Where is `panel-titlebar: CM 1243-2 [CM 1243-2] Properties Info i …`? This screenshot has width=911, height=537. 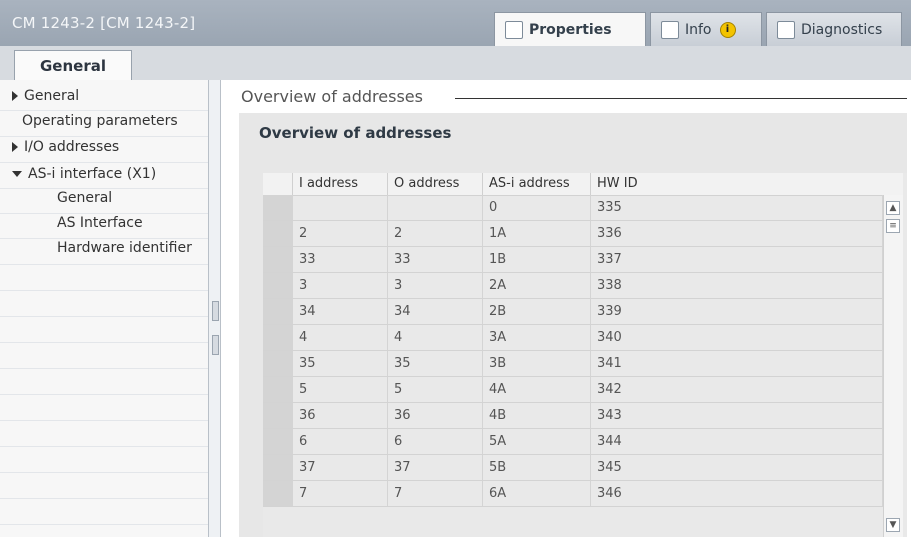
panel-titlebar: CM 1243-2 [CM 1243-2] Properties Info i … is located at coordinates (455, 23).